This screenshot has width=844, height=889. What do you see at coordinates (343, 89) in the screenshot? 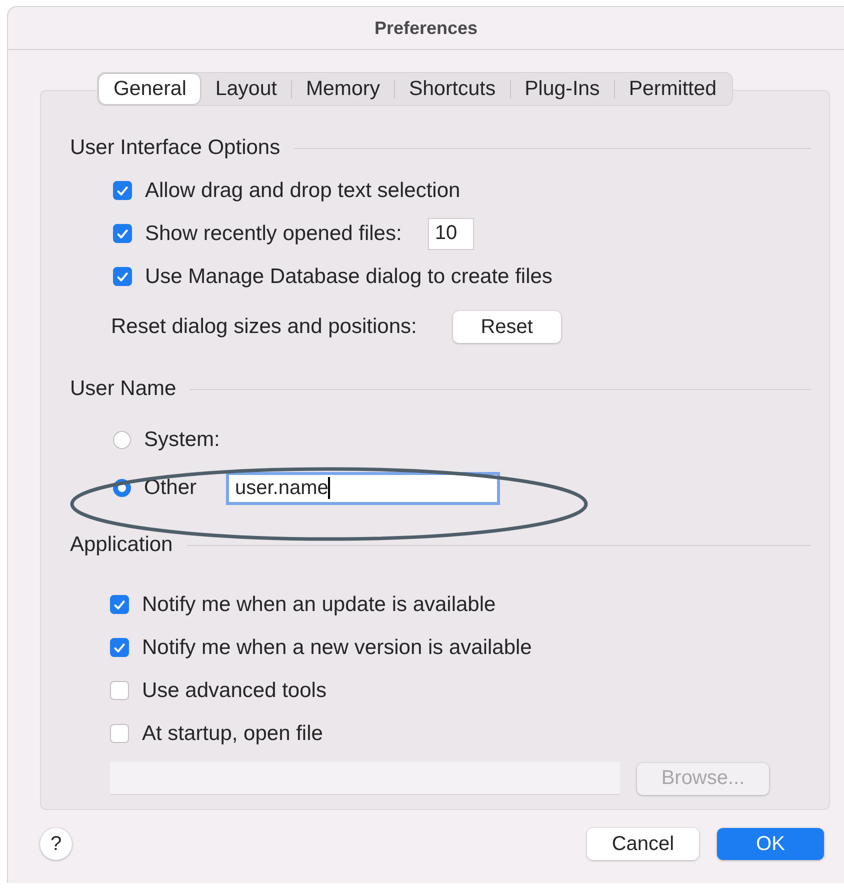
I see `tab: Memory` at bounding box center [343, 89].